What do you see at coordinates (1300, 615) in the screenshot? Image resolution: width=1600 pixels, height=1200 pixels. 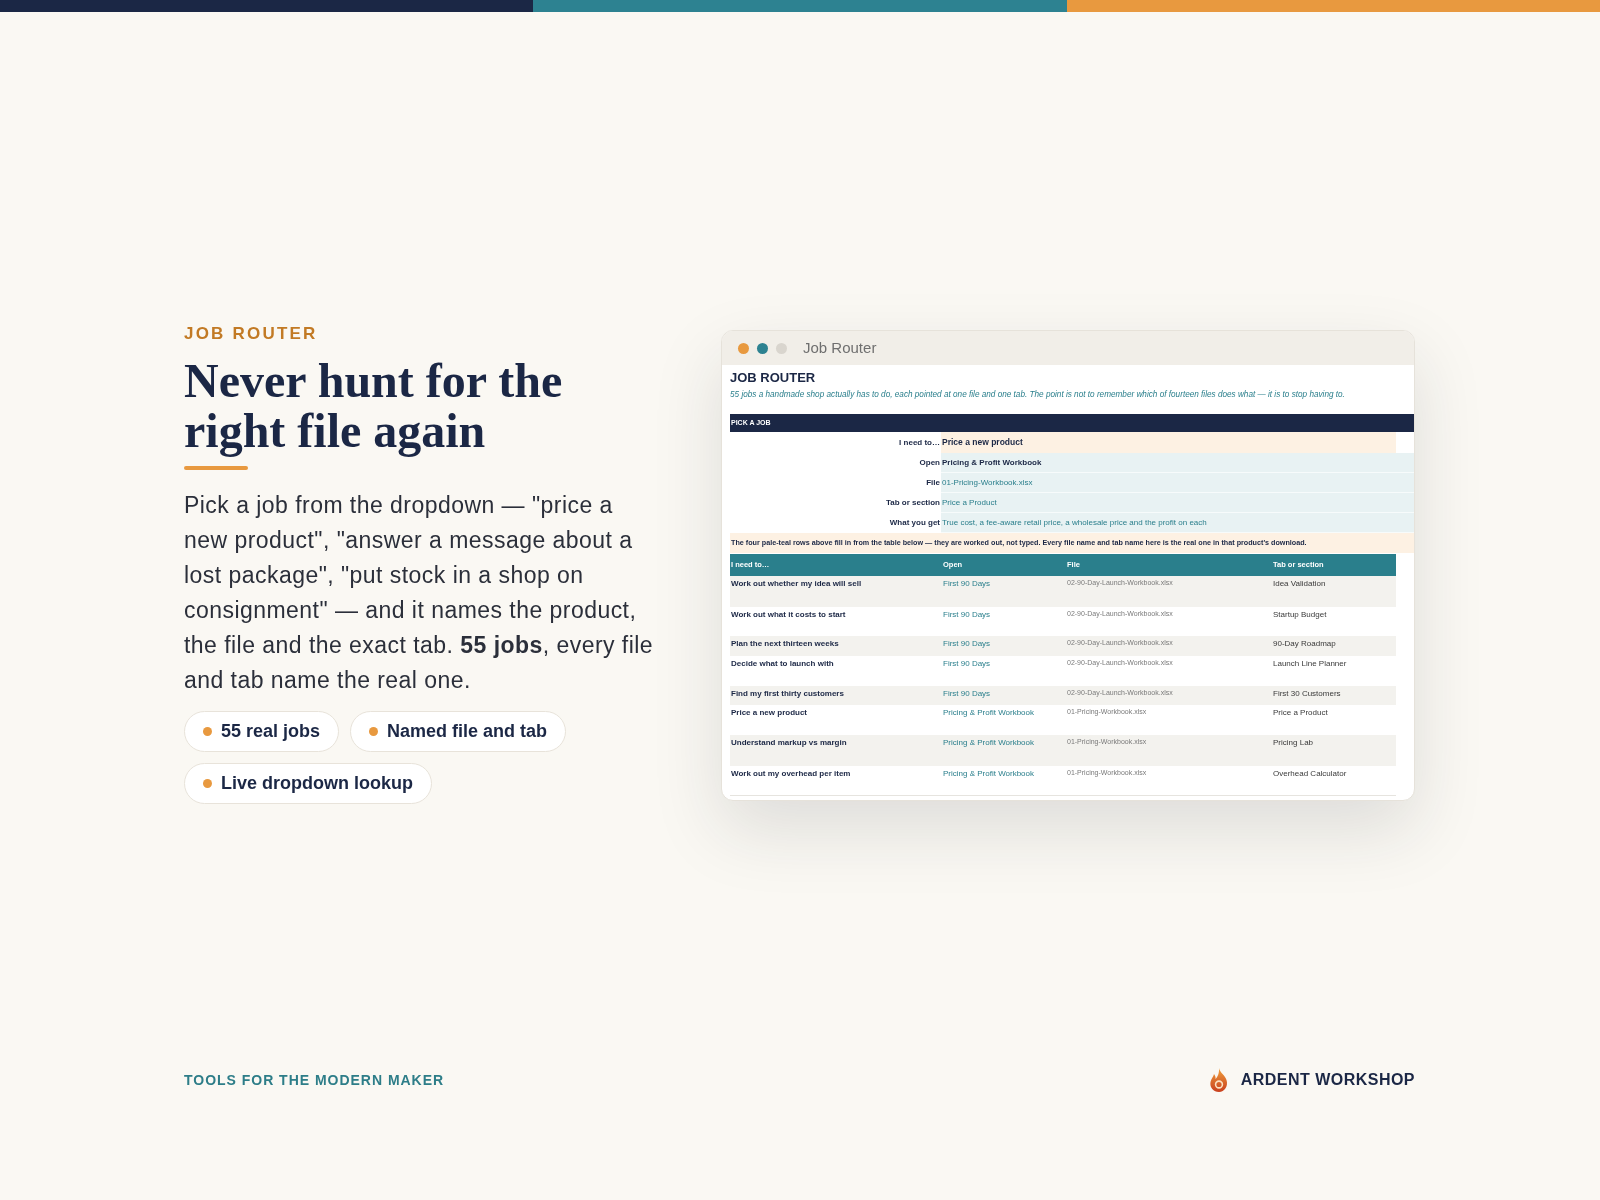 I see `table-cell-text: Startup Budget` at bounding box center [1300, 615].